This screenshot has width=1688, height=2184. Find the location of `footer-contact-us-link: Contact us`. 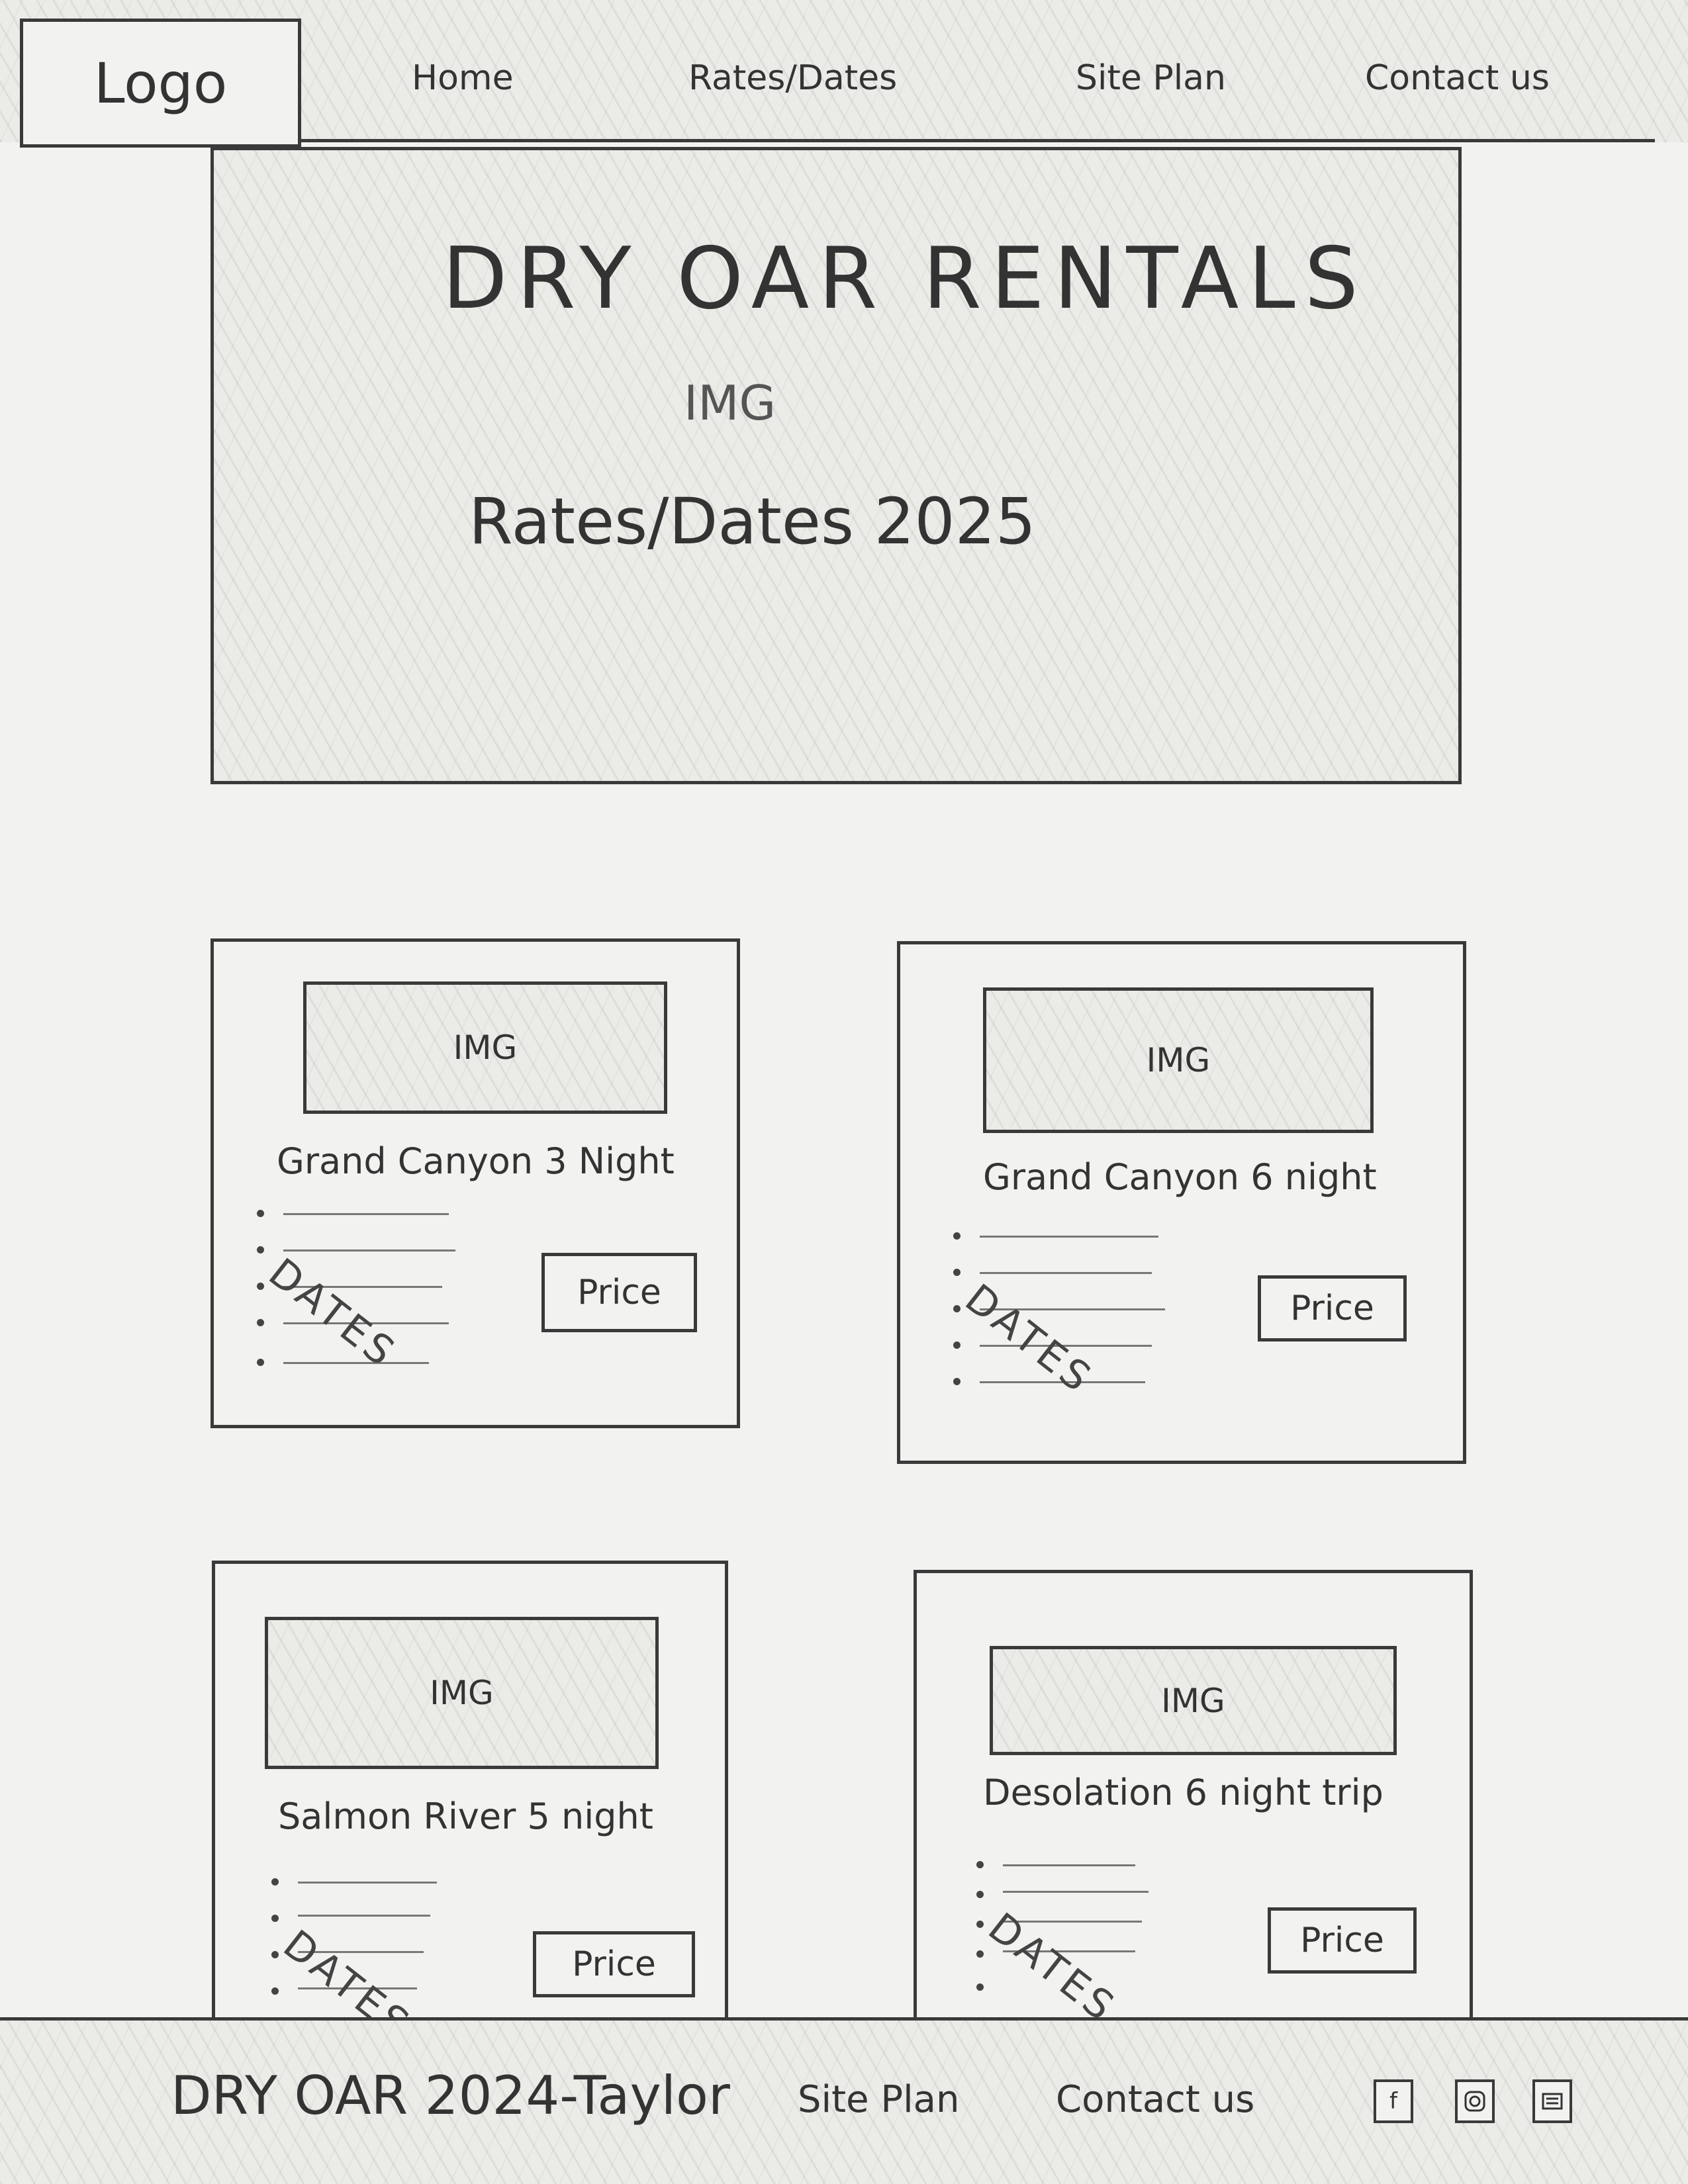

footer-contact-us-link: Contact us is located at coordinates (1155, 2099).